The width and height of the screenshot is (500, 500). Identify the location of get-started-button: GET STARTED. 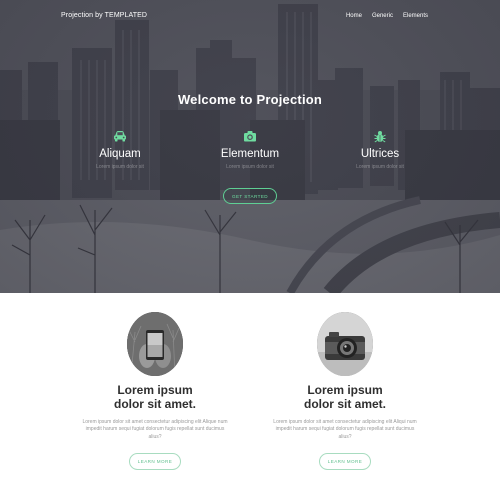
(250, 196).